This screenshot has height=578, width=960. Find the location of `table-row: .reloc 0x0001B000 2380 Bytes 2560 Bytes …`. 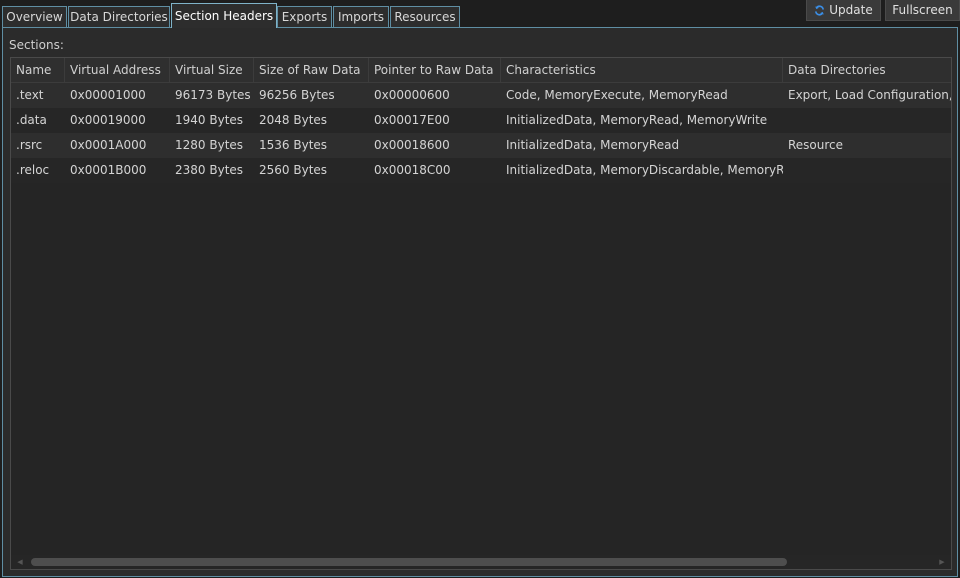

table-row: .reloc 0x0001B000 2380 Bytes 2560 Bytes … is located at coordinates (481, 170).